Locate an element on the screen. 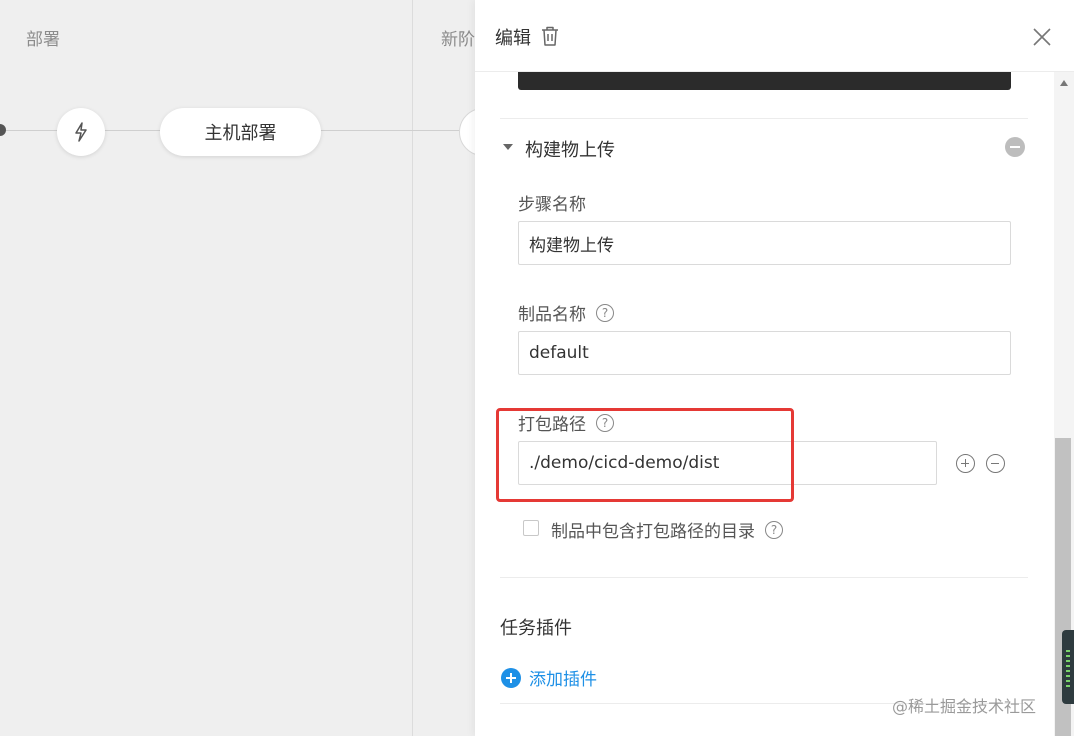 The image size is (1074, 736). job-node-label: 主机部署 is located at coordinates (240, 133).